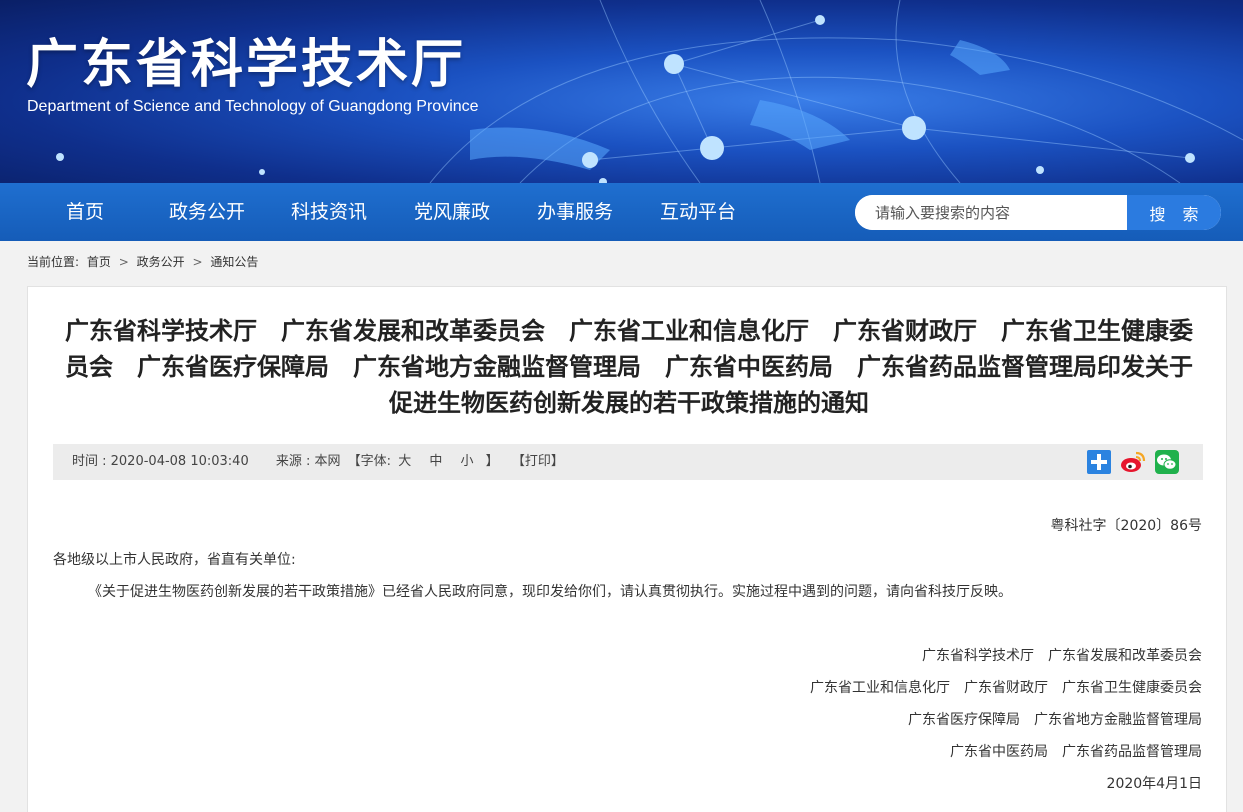 The width and height of the screenshot is (1243, 812). I want to click on main-nav: 首页 政务公开 科技资讯 党风廉政 办事服务 互动平台 搜 索, so click(621, 212).